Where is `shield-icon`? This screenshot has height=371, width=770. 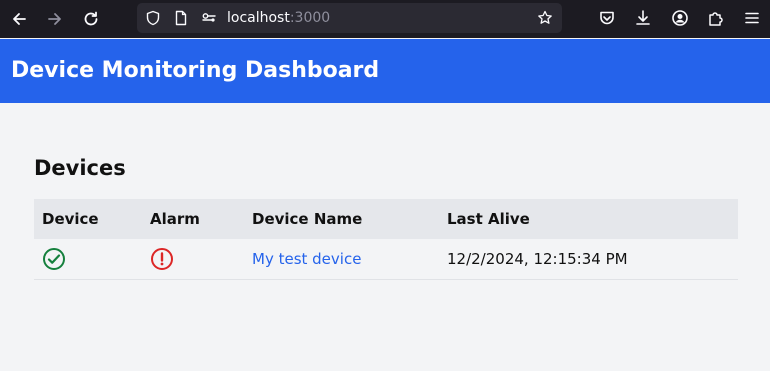
shield-icon is located at coordinates (153, 18).